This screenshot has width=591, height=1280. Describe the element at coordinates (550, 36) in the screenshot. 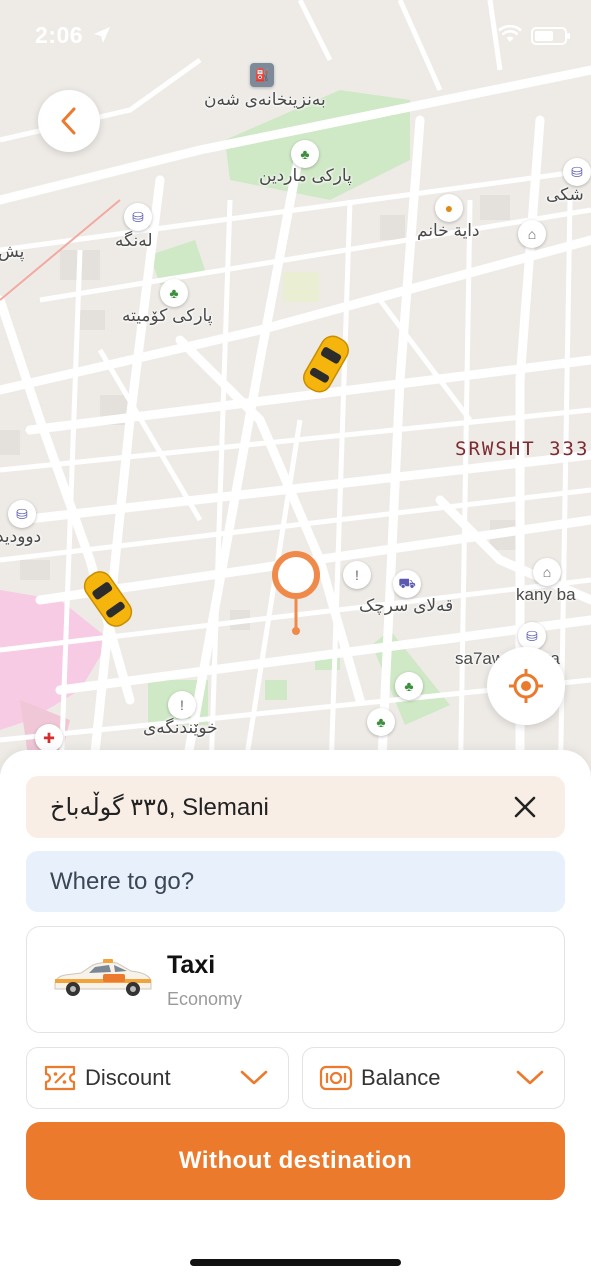

I see `battery-icon` at that location.